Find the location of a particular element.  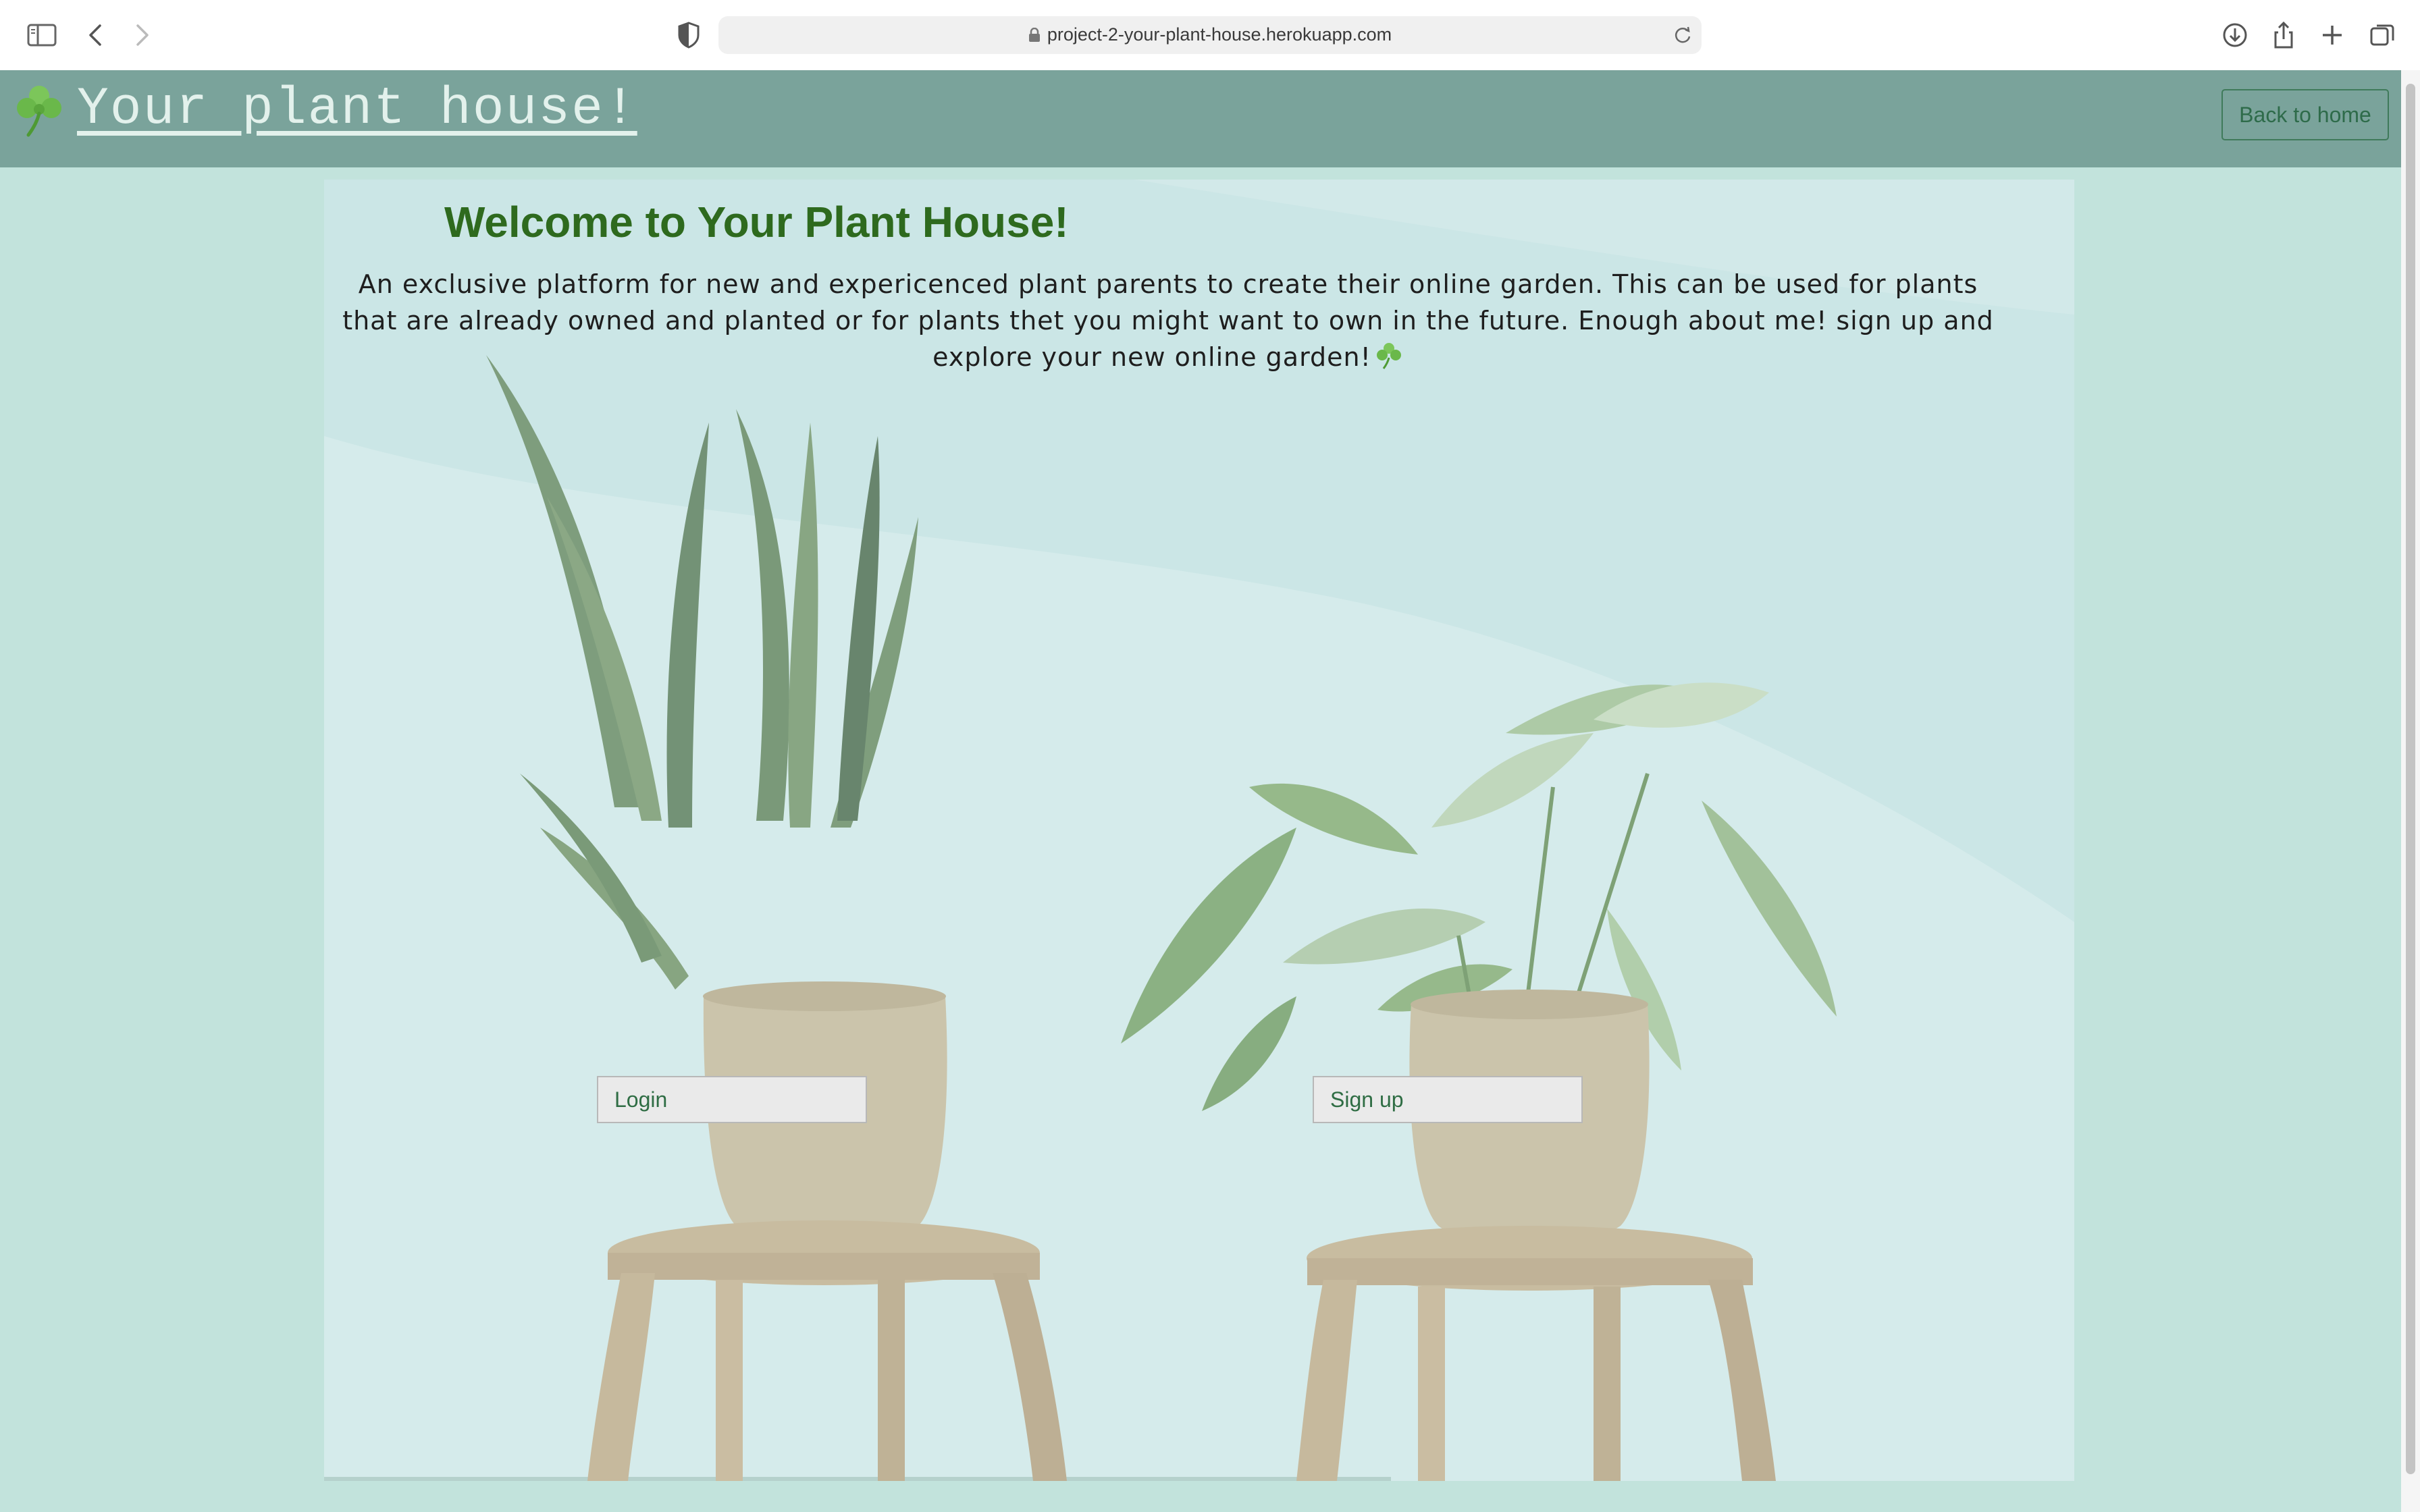

brand-link: Your plant house! is located at coordinates (323, 109).